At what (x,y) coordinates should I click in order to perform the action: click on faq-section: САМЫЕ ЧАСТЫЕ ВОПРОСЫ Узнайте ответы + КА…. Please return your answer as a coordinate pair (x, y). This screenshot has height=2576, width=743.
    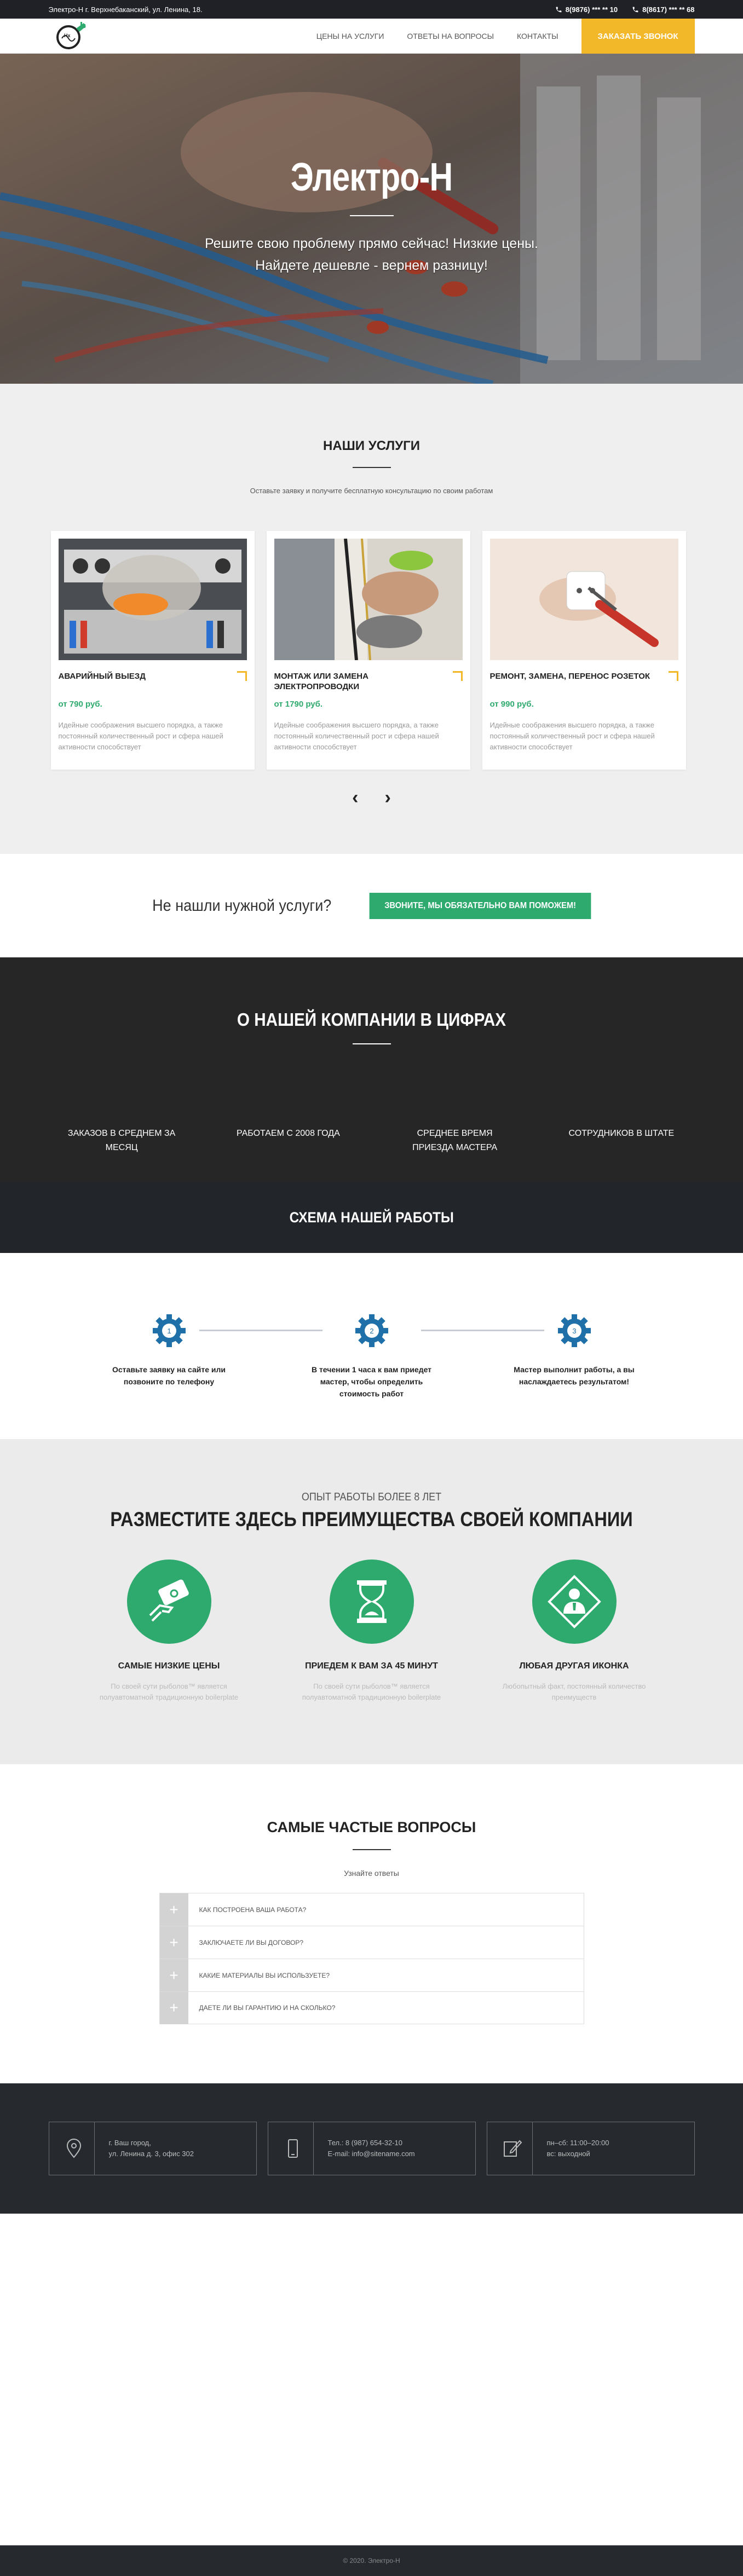
    Looking at the image, I should click on (371, 1923).